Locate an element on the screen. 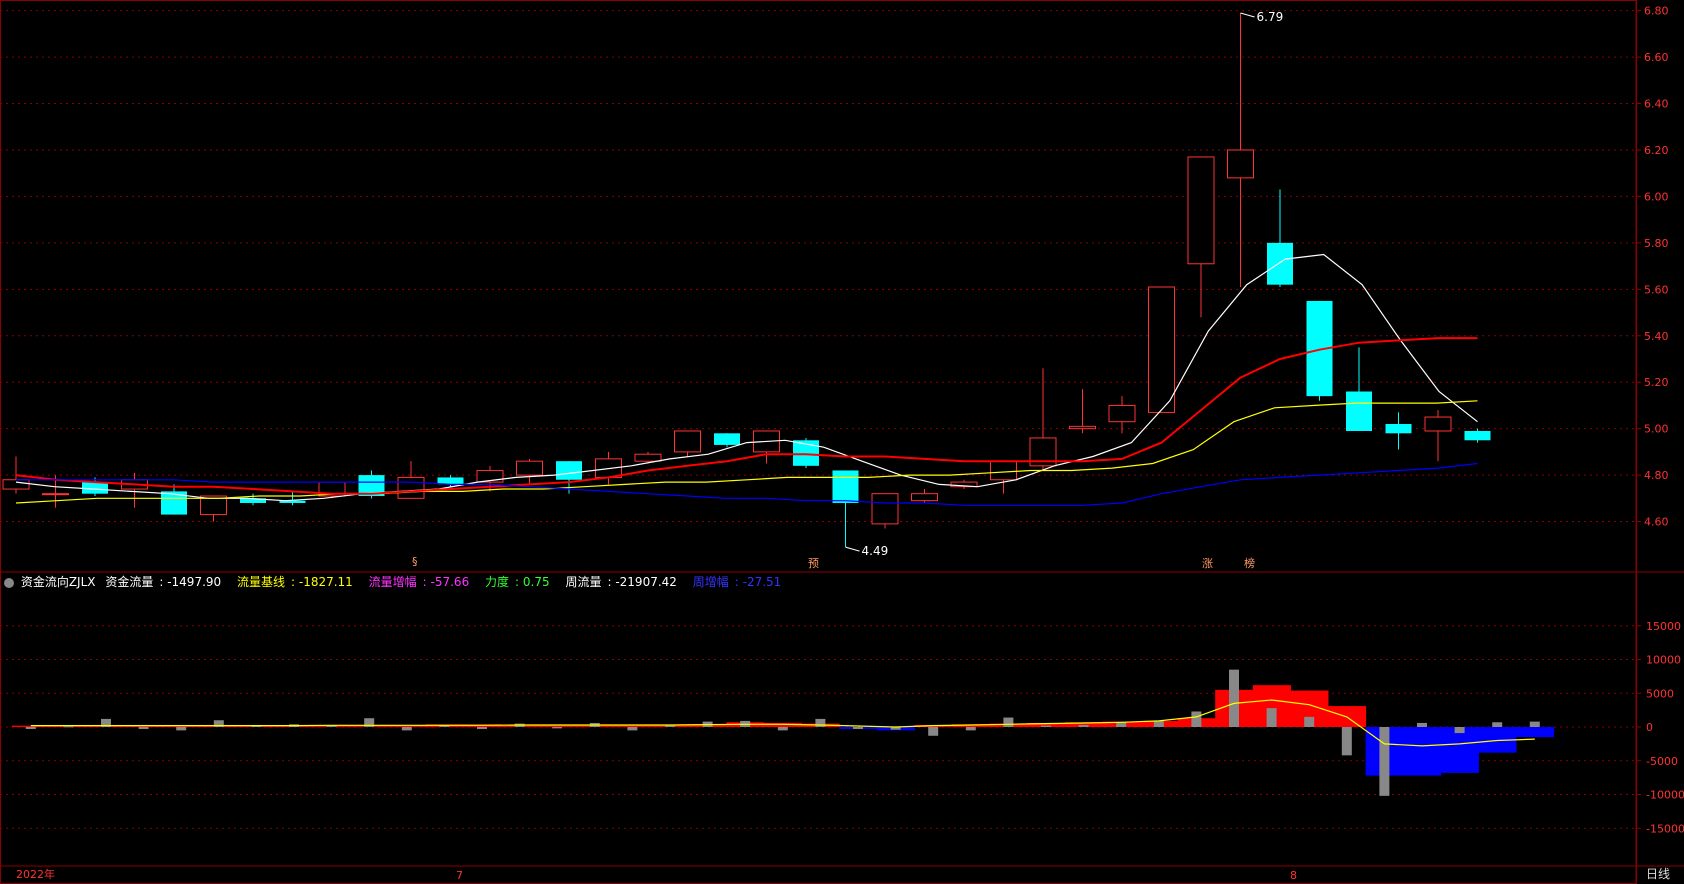 The width and height of the screenshot is (1684, 884). period-selector: 日线 is located at coordinates (1658, 873).